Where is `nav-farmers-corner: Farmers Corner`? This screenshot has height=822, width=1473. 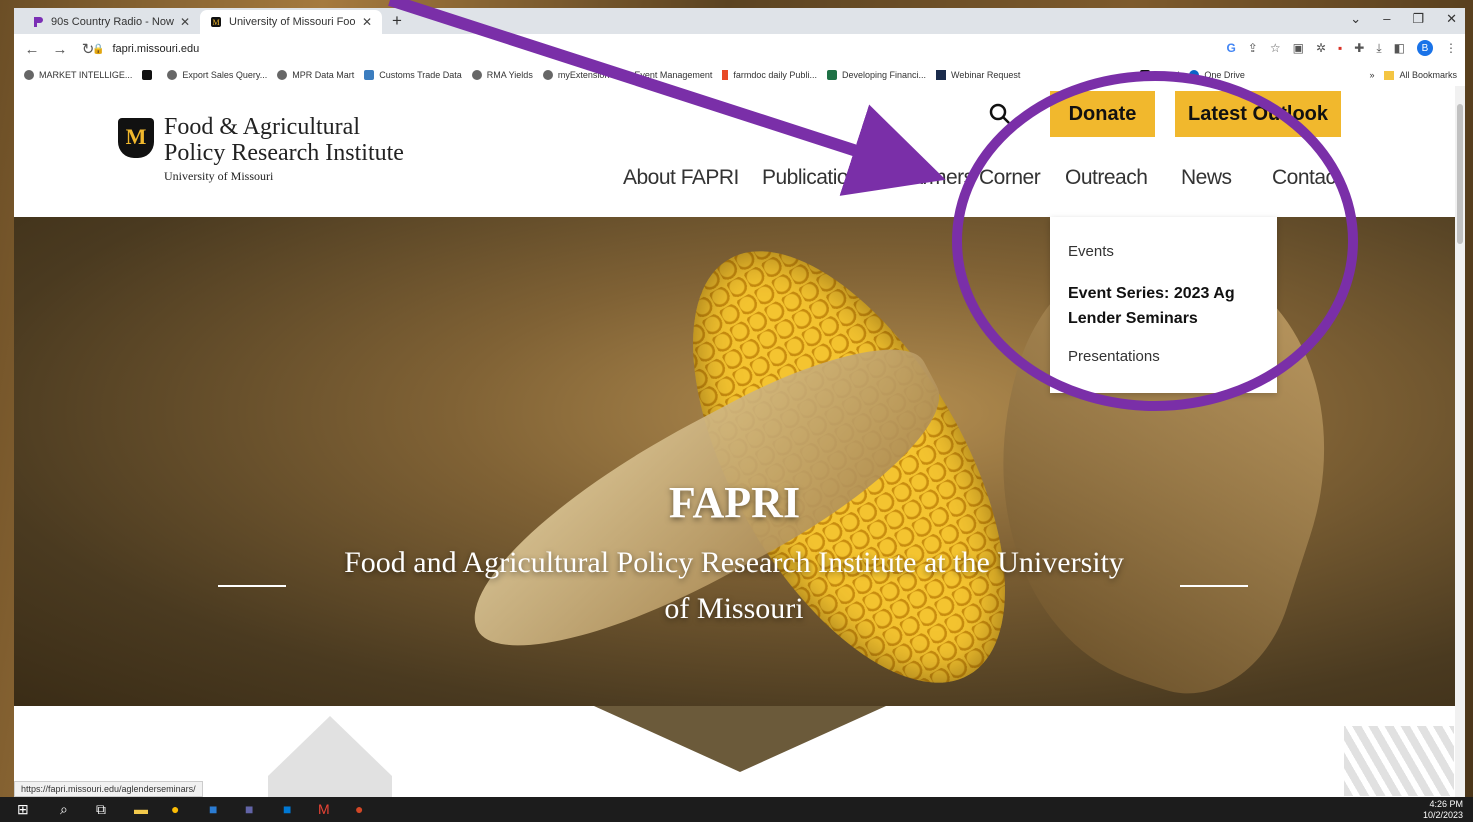 nav-farmers-corner: Farmers Corner is located at coordinates (970, 178).